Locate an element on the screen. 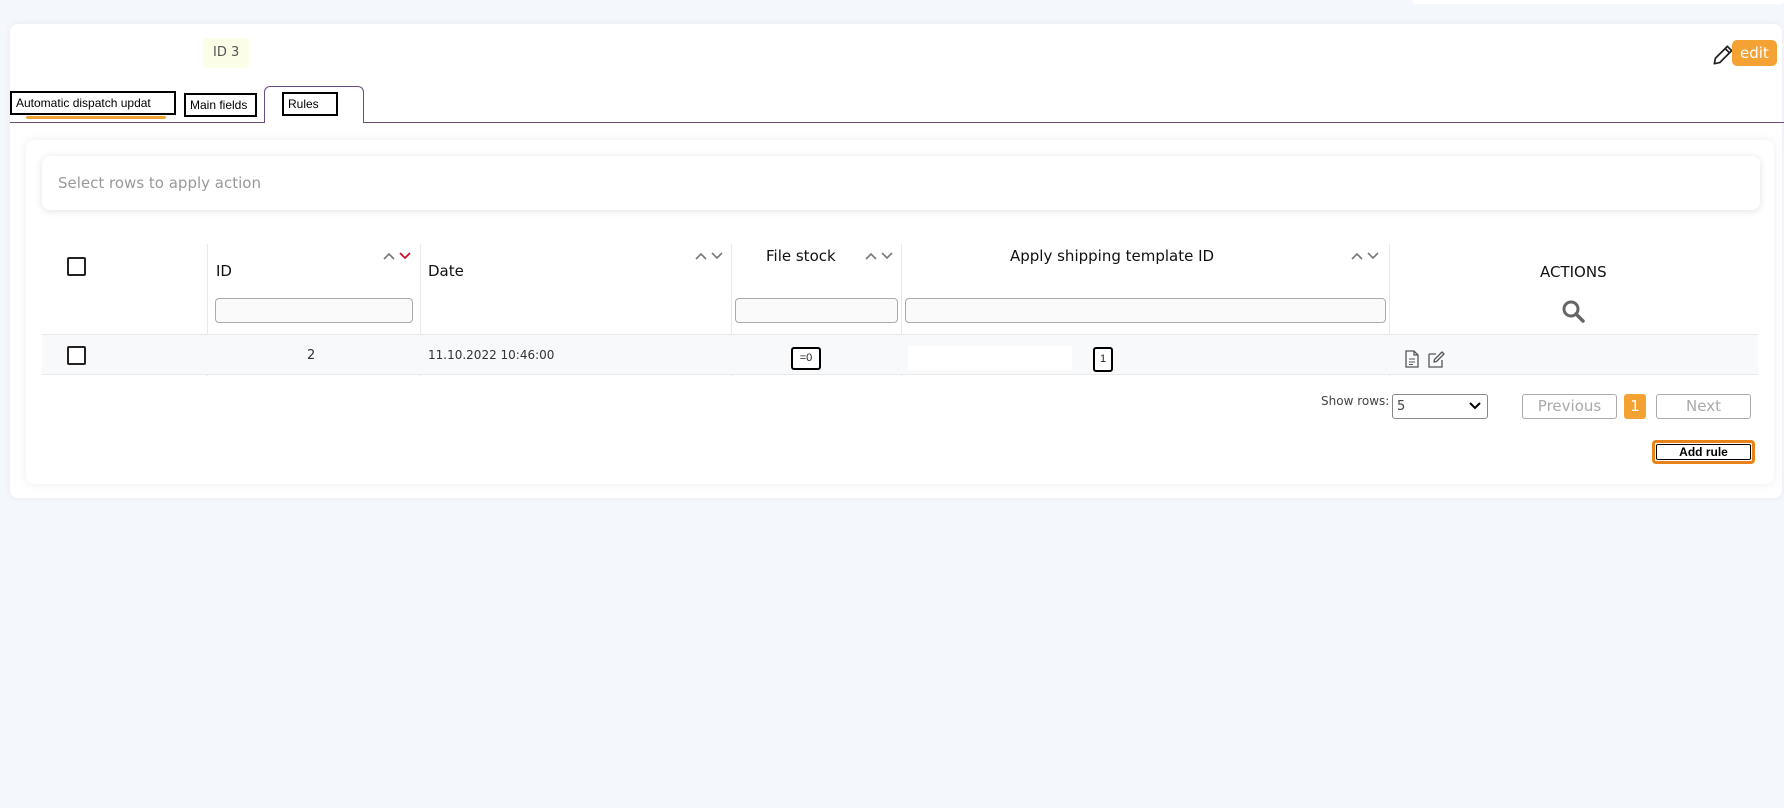 The image size is (1784, 808). tabs-divider is located at coordinates (1024, 122).